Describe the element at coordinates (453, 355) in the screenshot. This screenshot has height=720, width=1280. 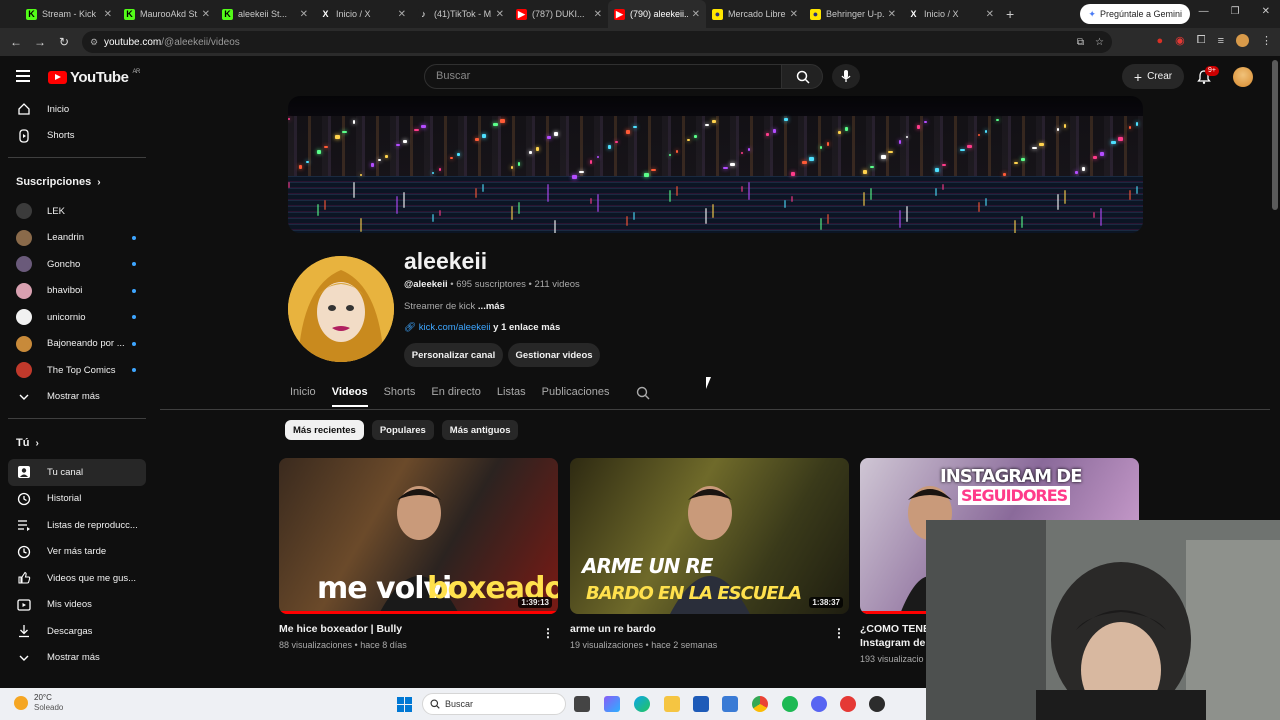
I see `customize-channel-button: Personalizar canal` at that location.